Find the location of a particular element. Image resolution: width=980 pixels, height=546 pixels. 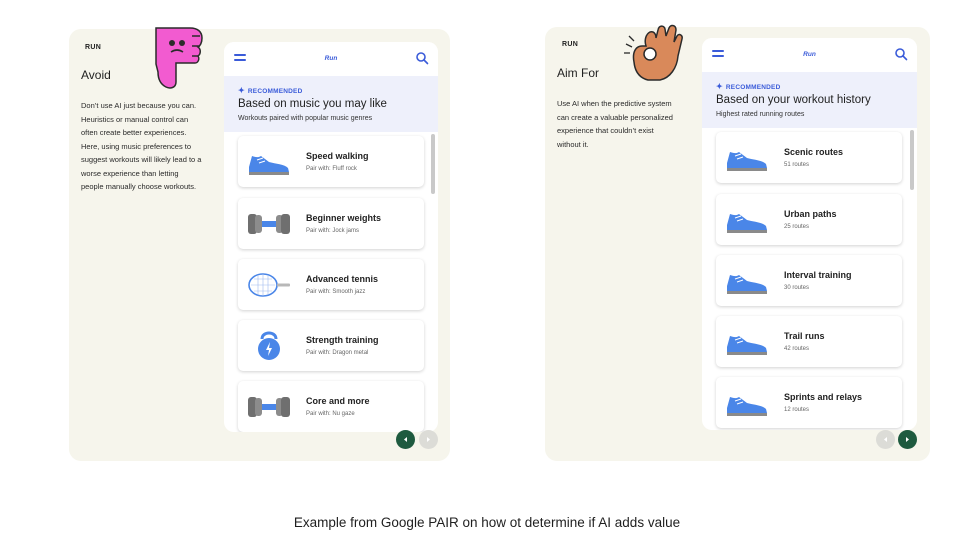

item-name: Trail runs is located at coordinates (804, 336).